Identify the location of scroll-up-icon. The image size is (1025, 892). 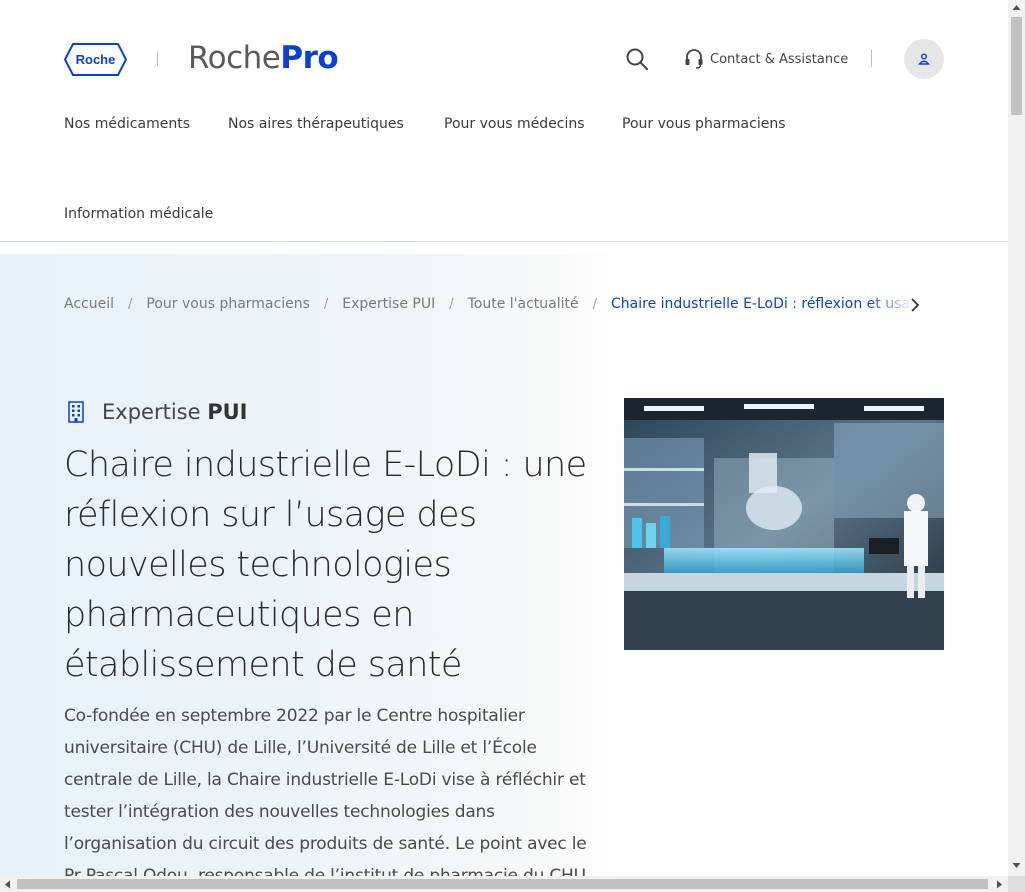
(1016, 7).